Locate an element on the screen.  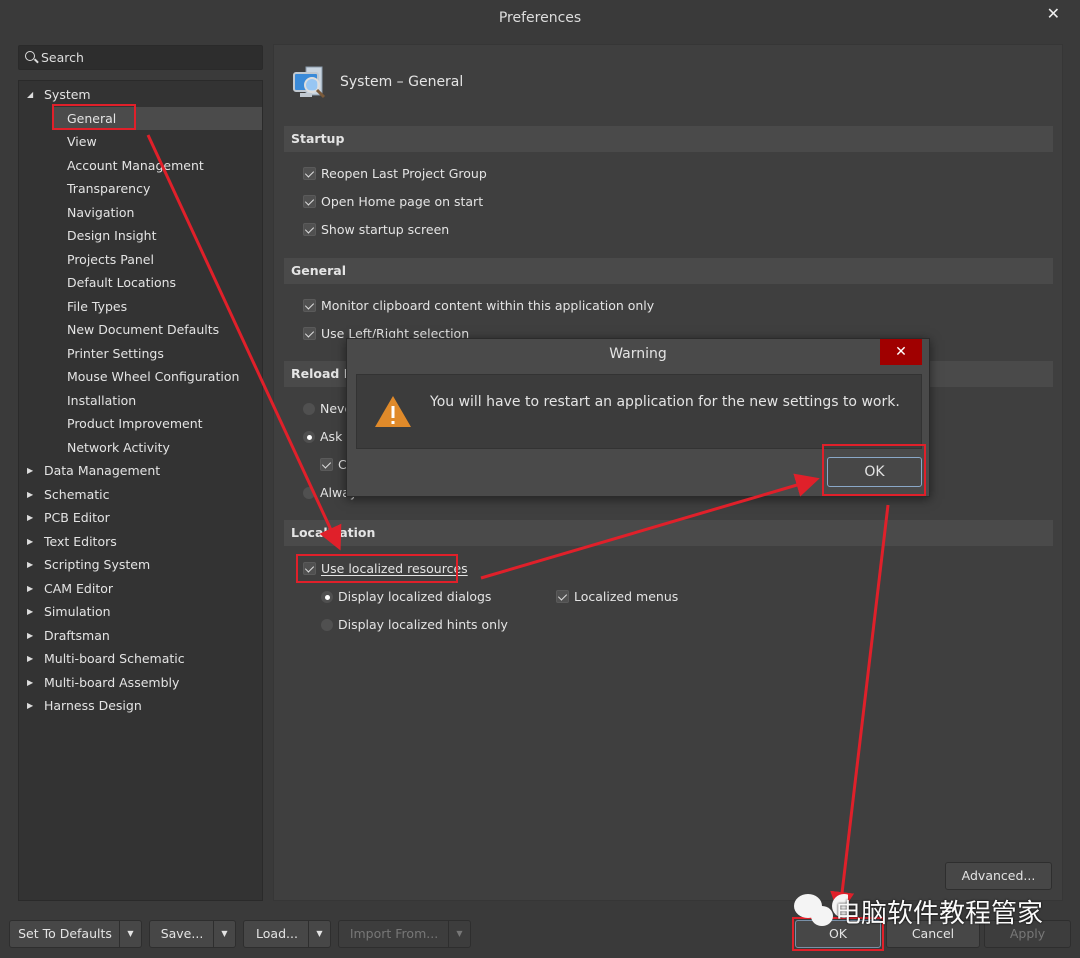
tree-item-label: Draftsman is located at coordinates (77, 635).